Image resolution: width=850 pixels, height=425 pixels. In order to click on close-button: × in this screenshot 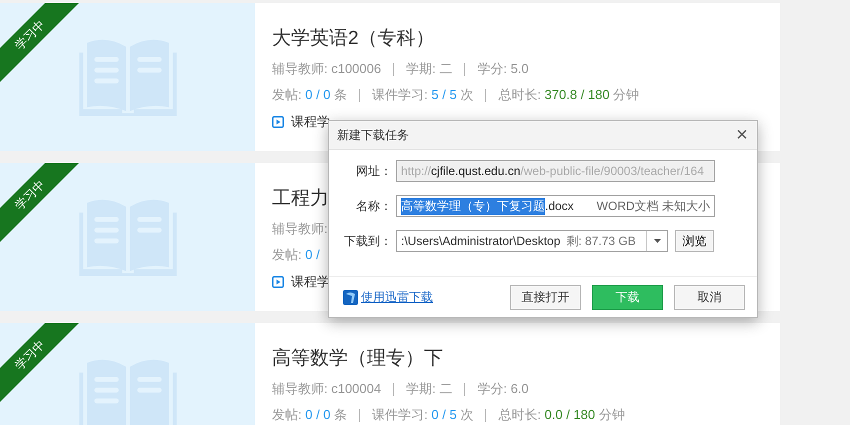, I will do `click(742, 135)`.